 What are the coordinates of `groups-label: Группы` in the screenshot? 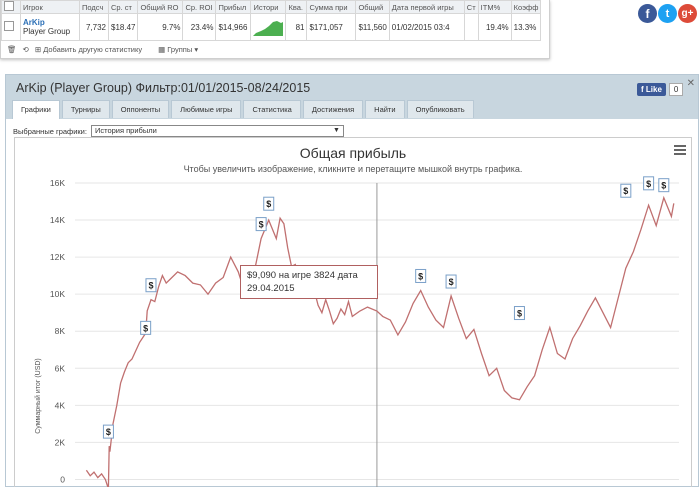 It's located at (180, 49).